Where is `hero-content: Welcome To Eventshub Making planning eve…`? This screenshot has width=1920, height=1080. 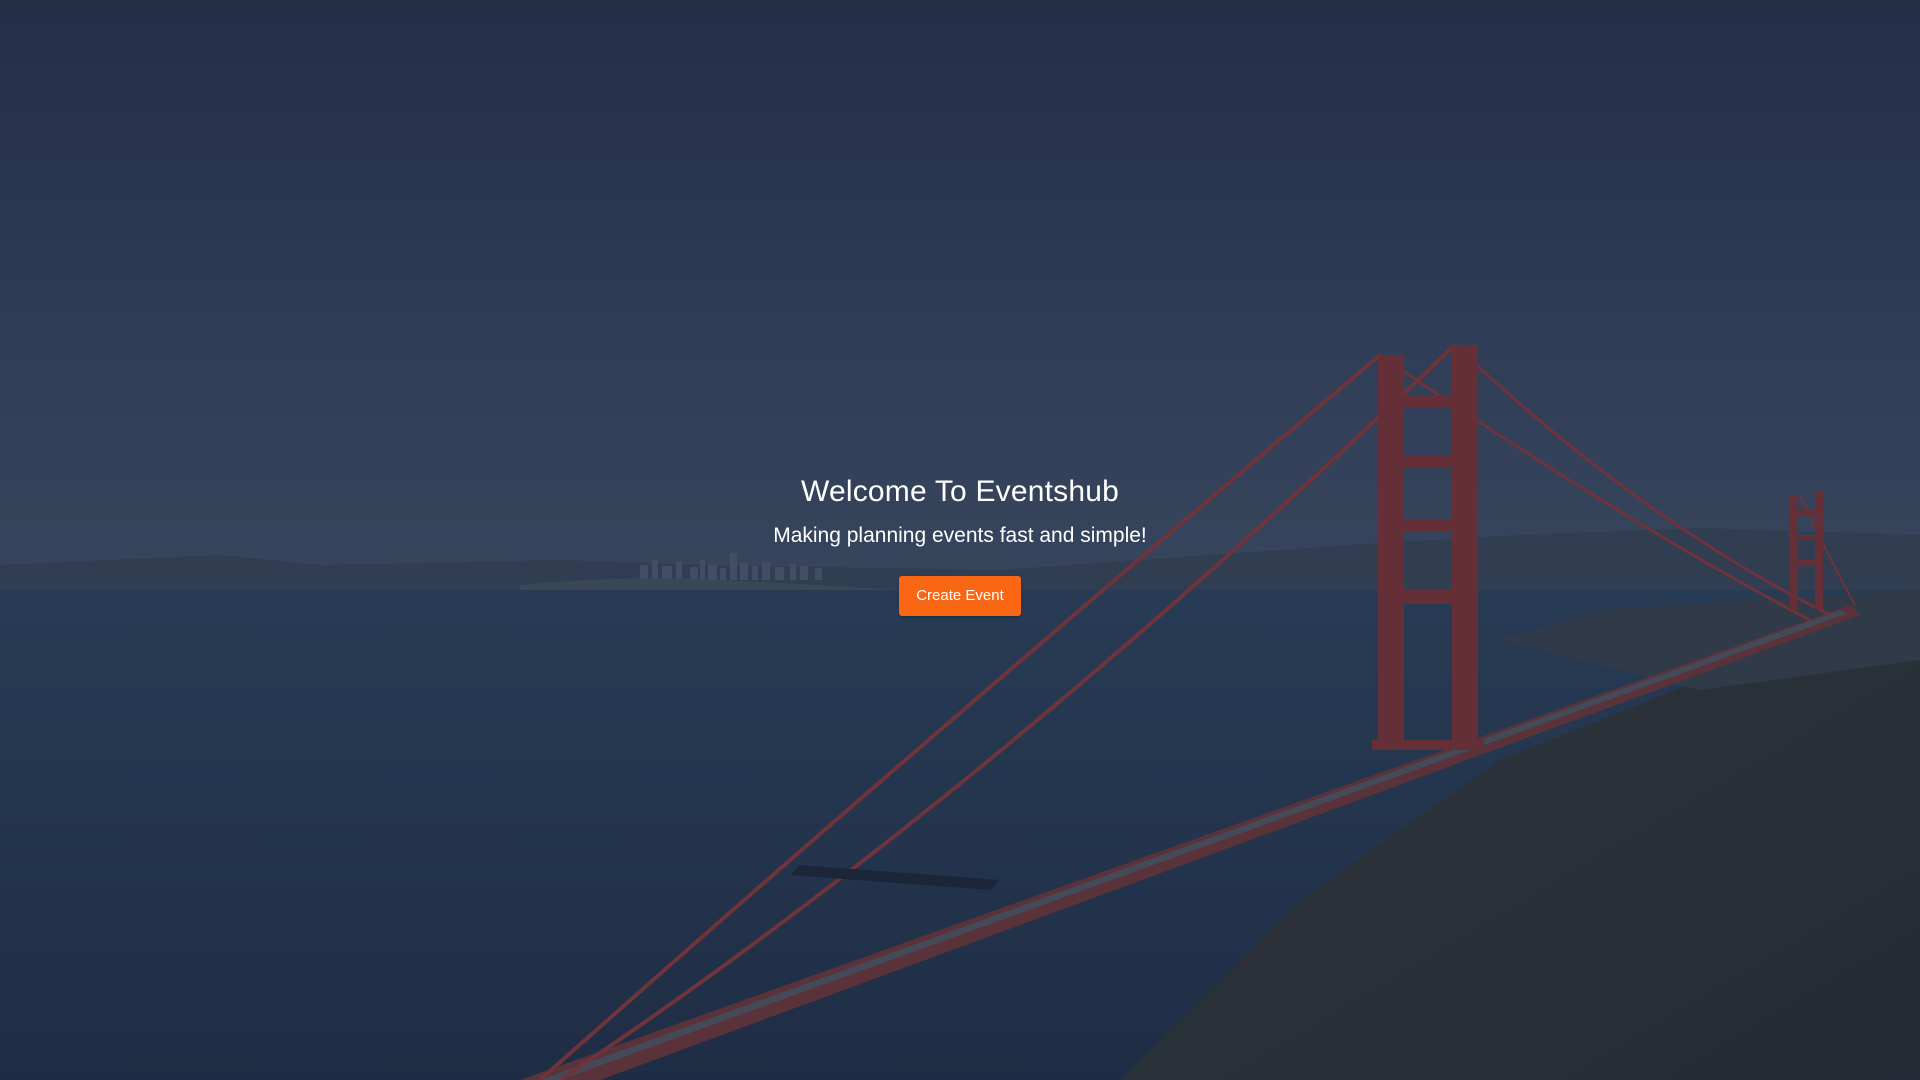
hero-content: Welcome To Eventshub Making planning eve… is located at coordinates (960, 543).